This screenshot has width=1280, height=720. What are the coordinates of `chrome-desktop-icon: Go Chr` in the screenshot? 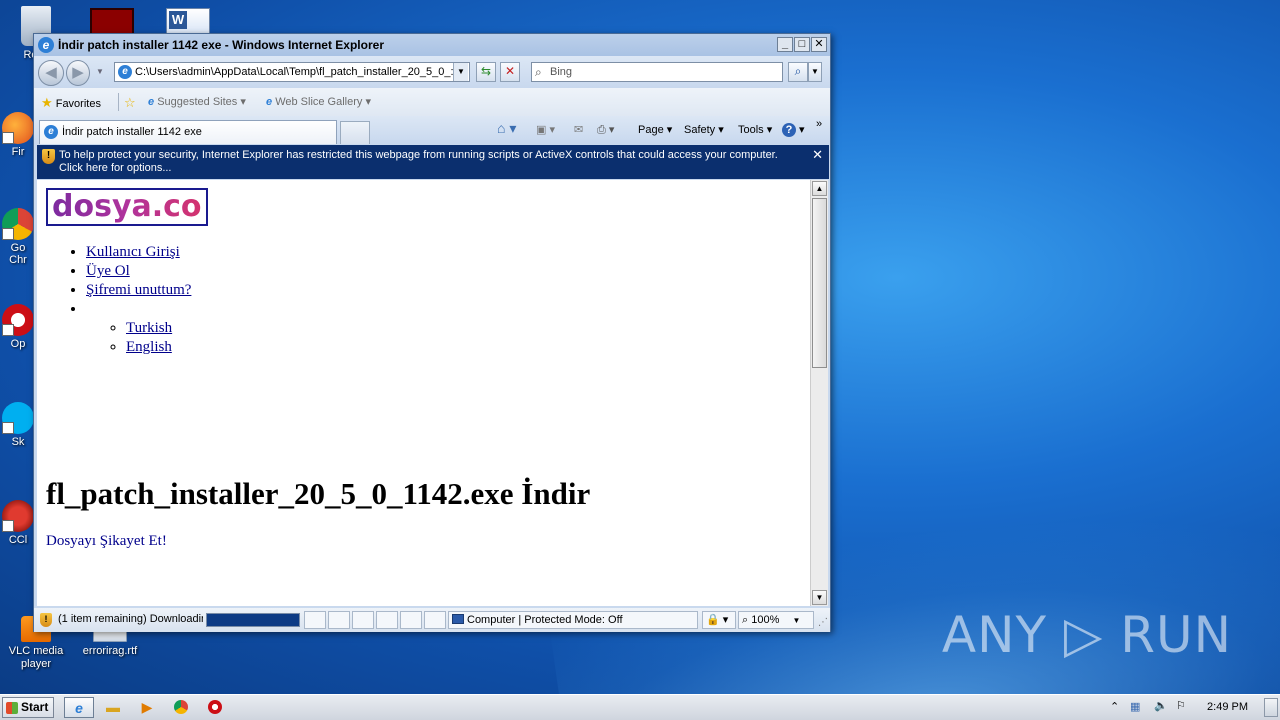 It's located at (18, 237).